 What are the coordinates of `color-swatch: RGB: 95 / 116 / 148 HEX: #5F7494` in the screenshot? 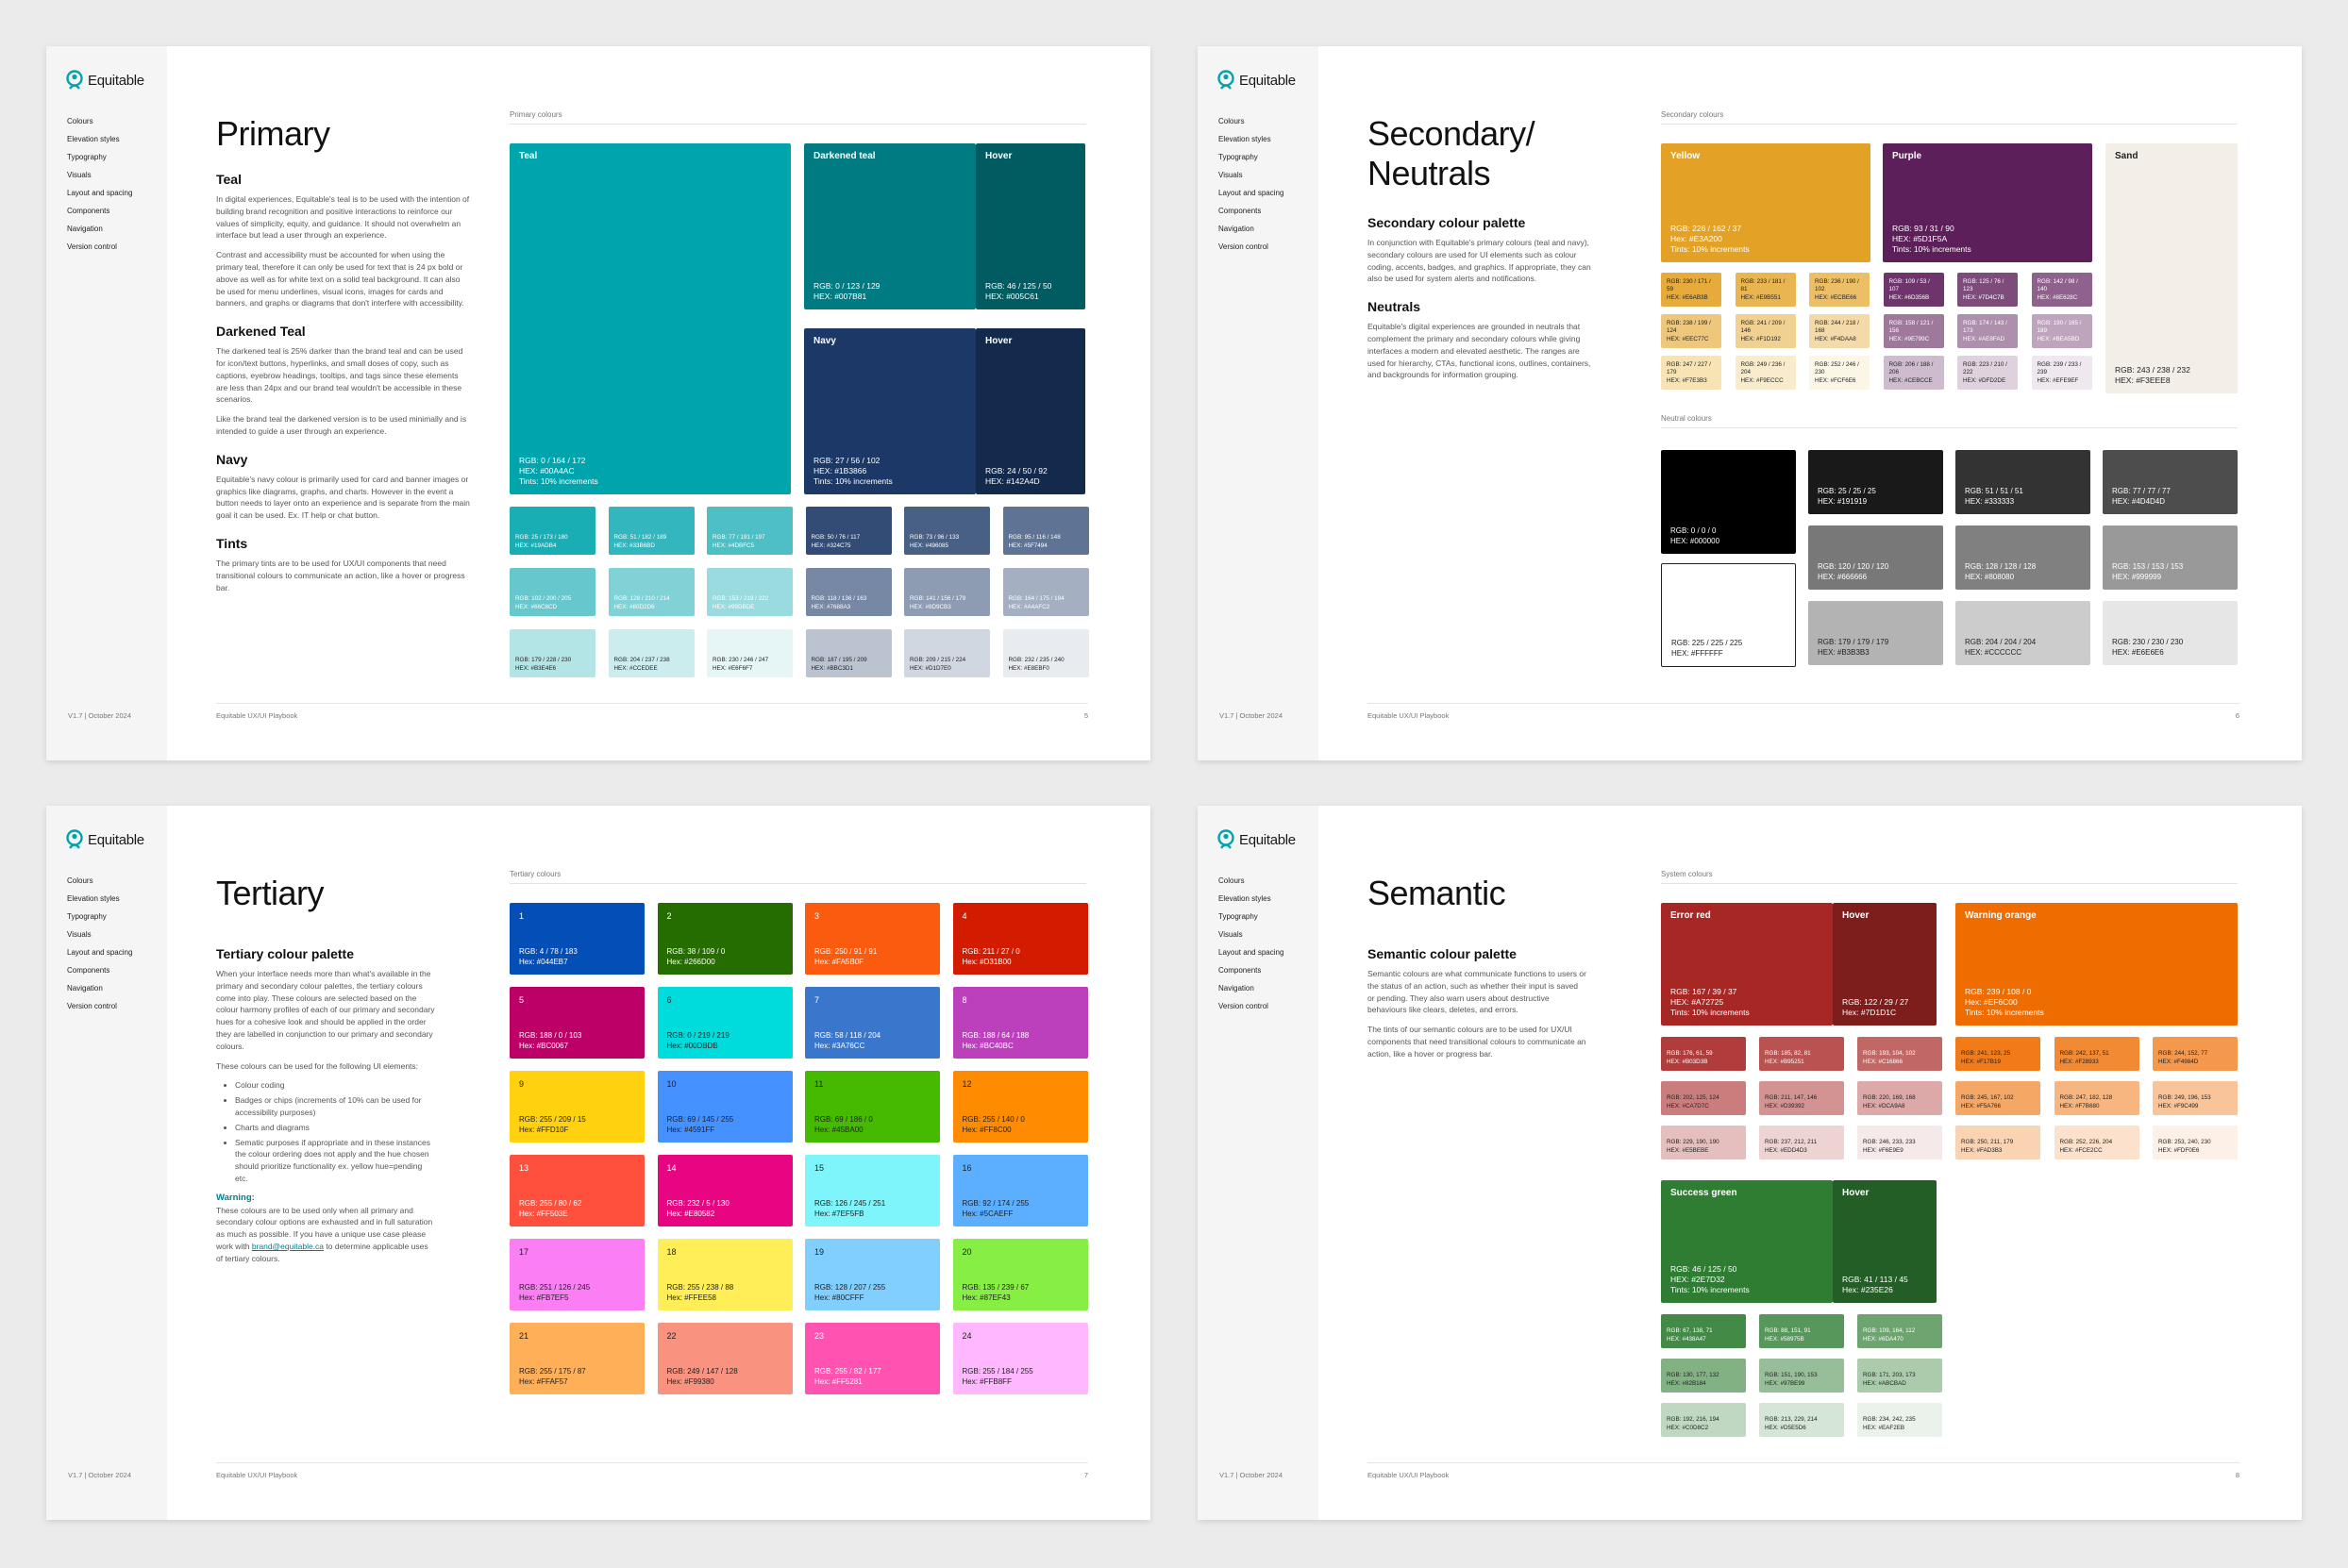 It's located at (1045, 531).